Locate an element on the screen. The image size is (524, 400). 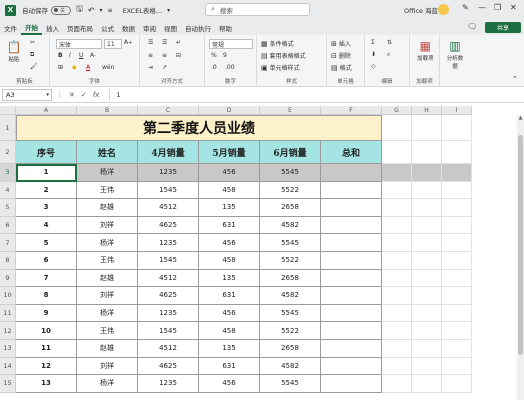
column-header-b: B is located at coordinates (107, 110).